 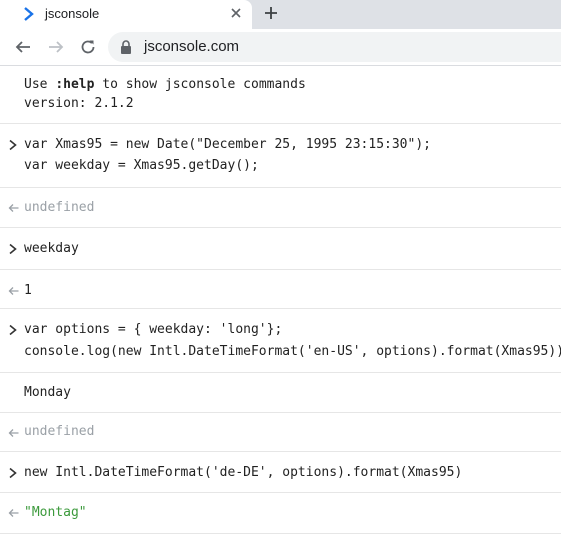 I want to click on code-line: var weekday = Xmas95.getDay();, so click(x=141, y=165).